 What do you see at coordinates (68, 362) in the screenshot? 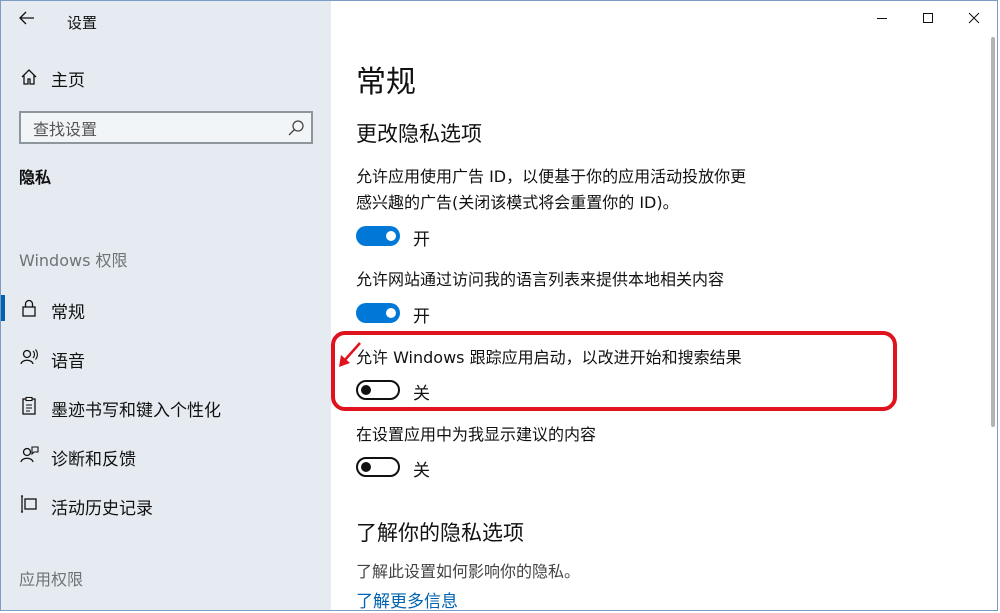
I see `sidebar-item-label: 语音` at bounding box center [68, 362].